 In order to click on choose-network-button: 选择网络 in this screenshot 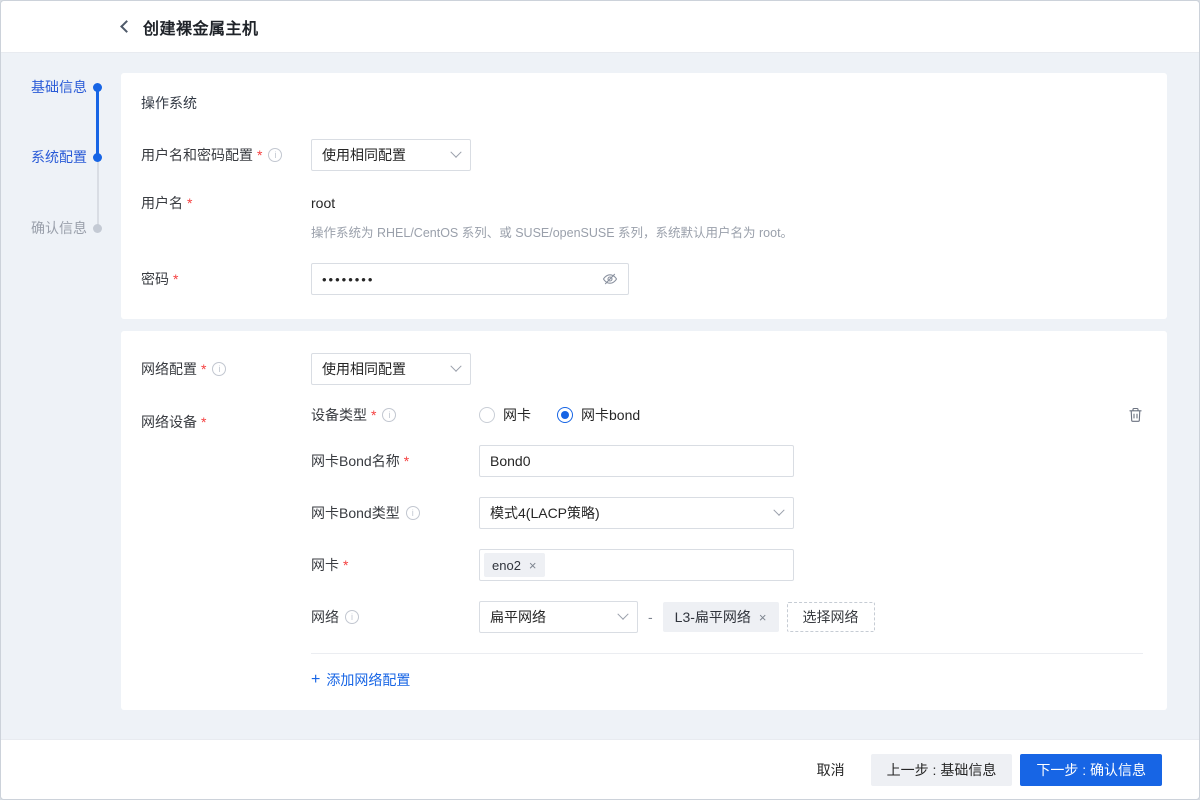, I will do `click(830, 617)`.